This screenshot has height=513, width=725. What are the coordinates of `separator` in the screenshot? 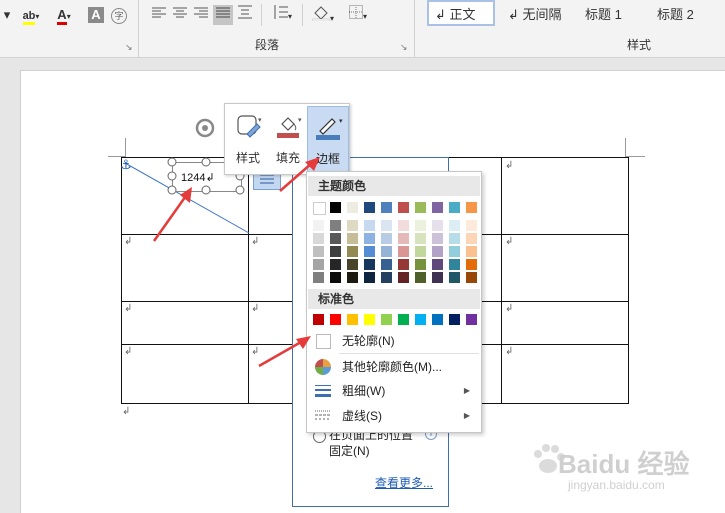 It's located at (261, 15).